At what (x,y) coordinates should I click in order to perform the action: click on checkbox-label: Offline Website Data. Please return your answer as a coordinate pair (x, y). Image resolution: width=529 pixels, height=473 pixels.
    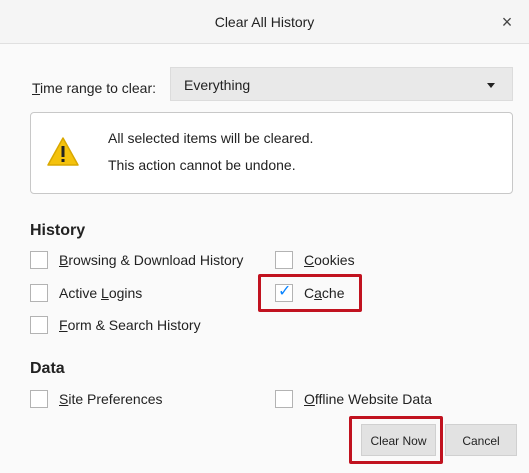
    Looking at the image, I should click on (368, 399).